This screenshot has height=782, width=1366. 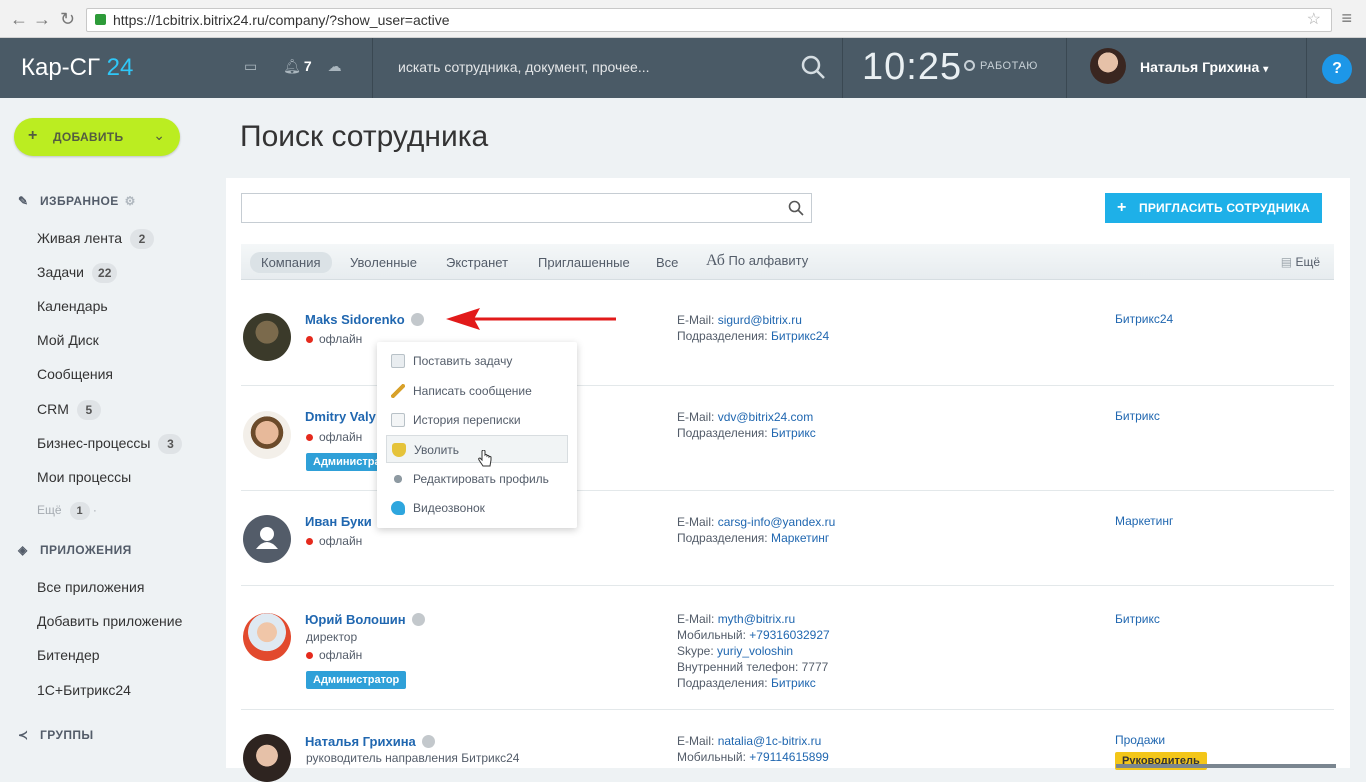 I want to click on pin-icon: ✎, so click(x=23, y=201).